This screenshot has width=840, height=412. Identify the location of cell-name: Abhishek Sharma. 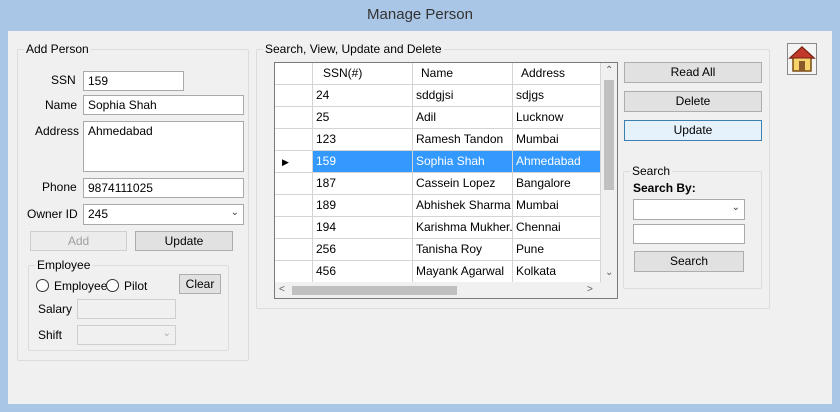
(463, 206).